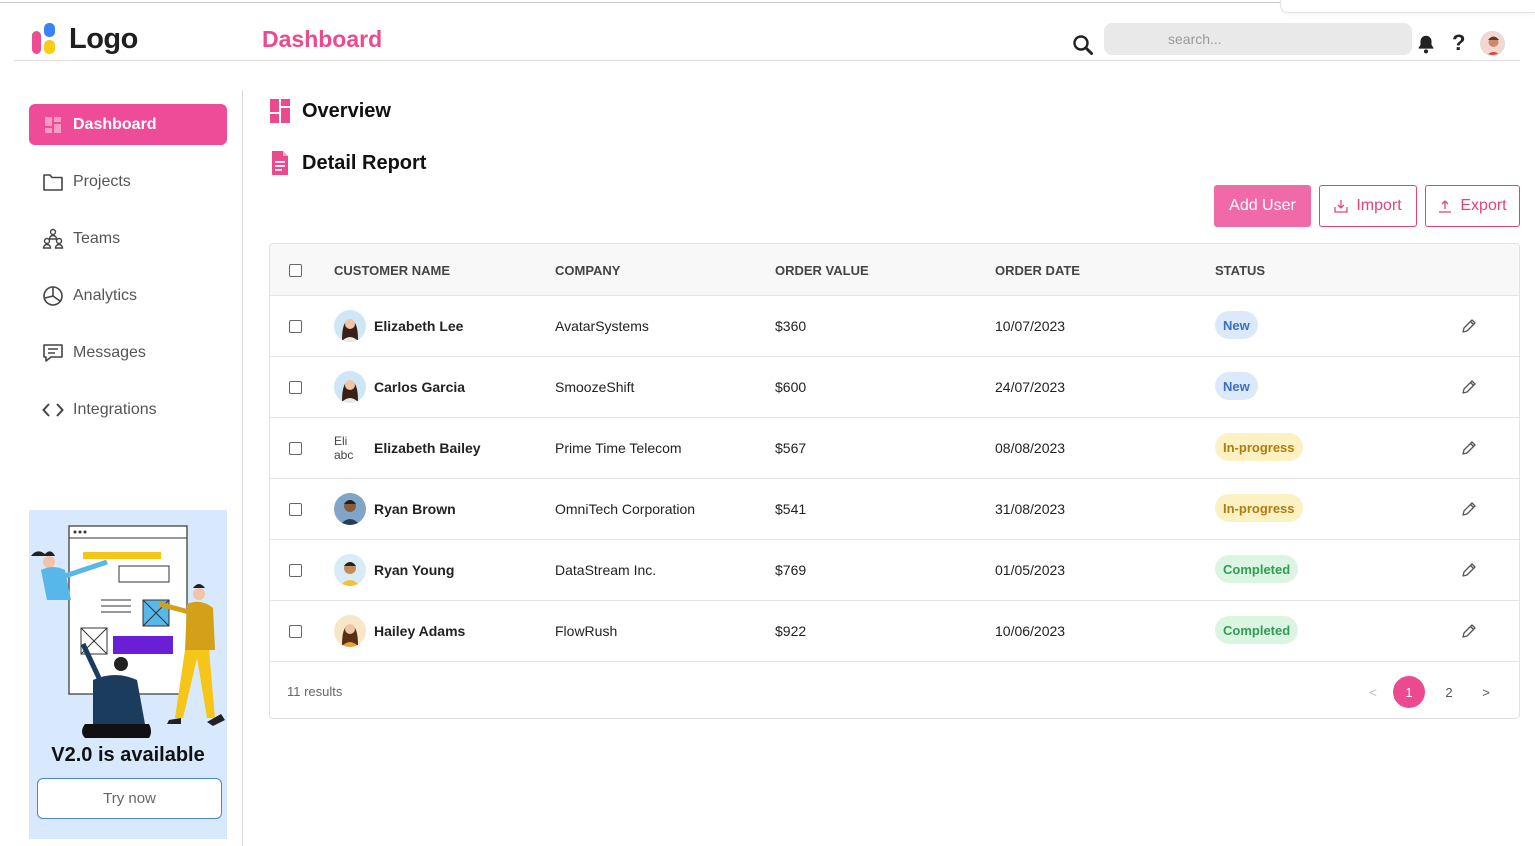 The width and height of the screenshot is (1535, 846). Describe the element at coordinates (1373, 692) in the screenshot. I see `pagination-prev: <` at that location.